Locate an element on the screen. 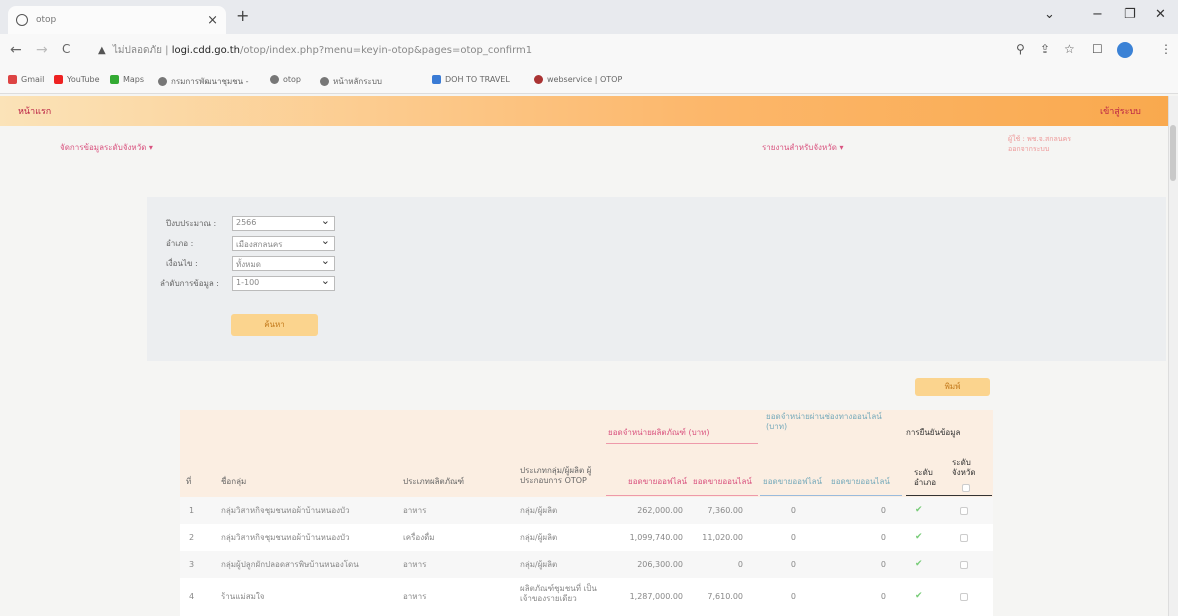 This screenshot has width=1178, height=616. tab-close-icon: × is located at coordinates (212, 20).